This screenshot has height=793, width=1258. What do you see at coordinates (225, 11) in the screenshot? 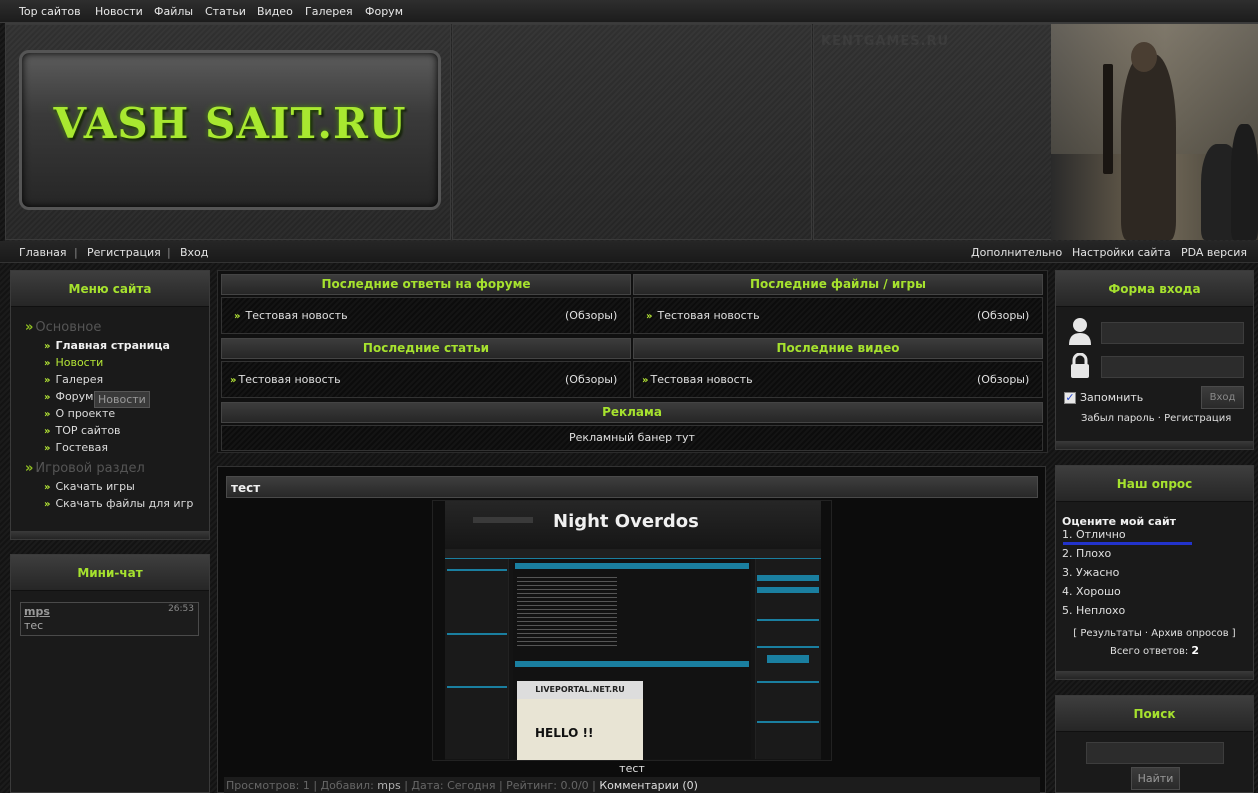
I see `topnav-articles: Статьи` at bounding box center [225, 11].